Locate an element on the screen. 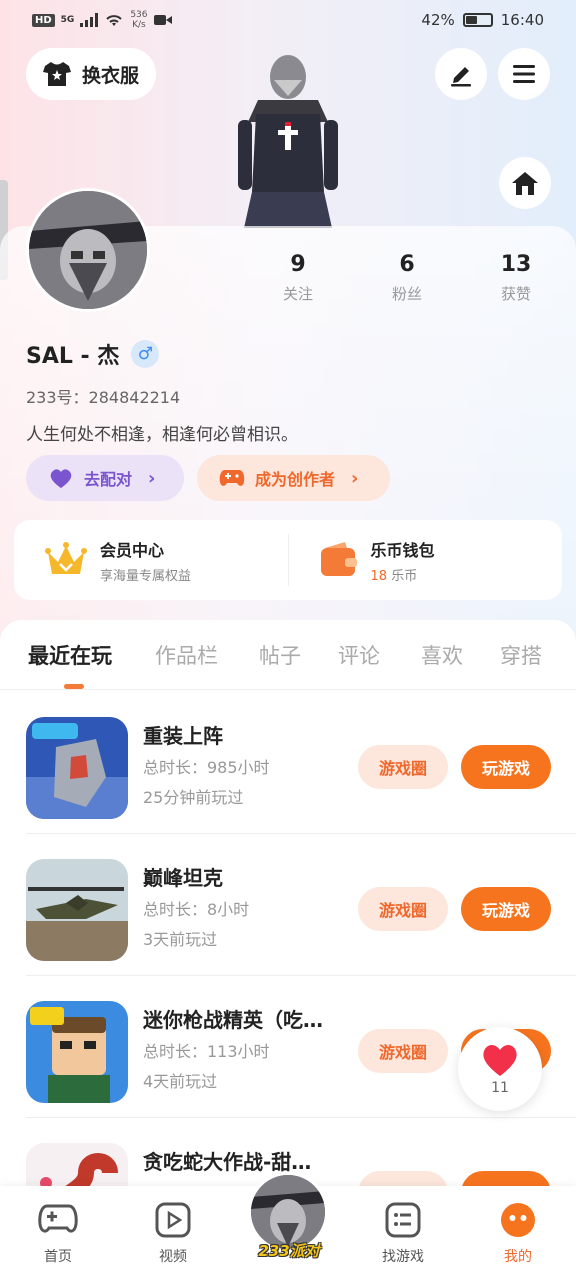 This screenshot has width=576, height=1280. game-row: 巅峰坦克 总时长：8小时 3天前玩过 游戏圈 玩游戏 is located at coordinates (288, 905).